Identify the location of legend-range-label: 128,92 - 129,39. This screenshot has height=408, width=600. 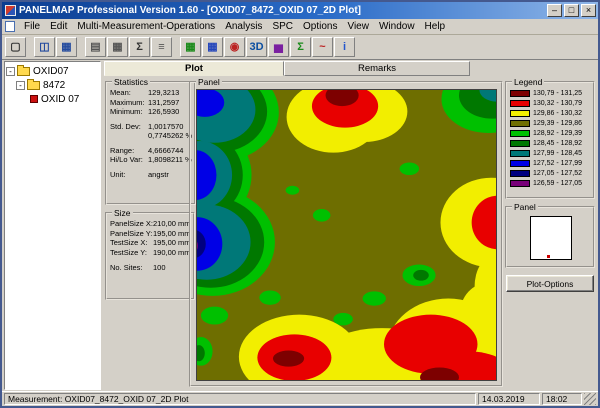
(558, 133).